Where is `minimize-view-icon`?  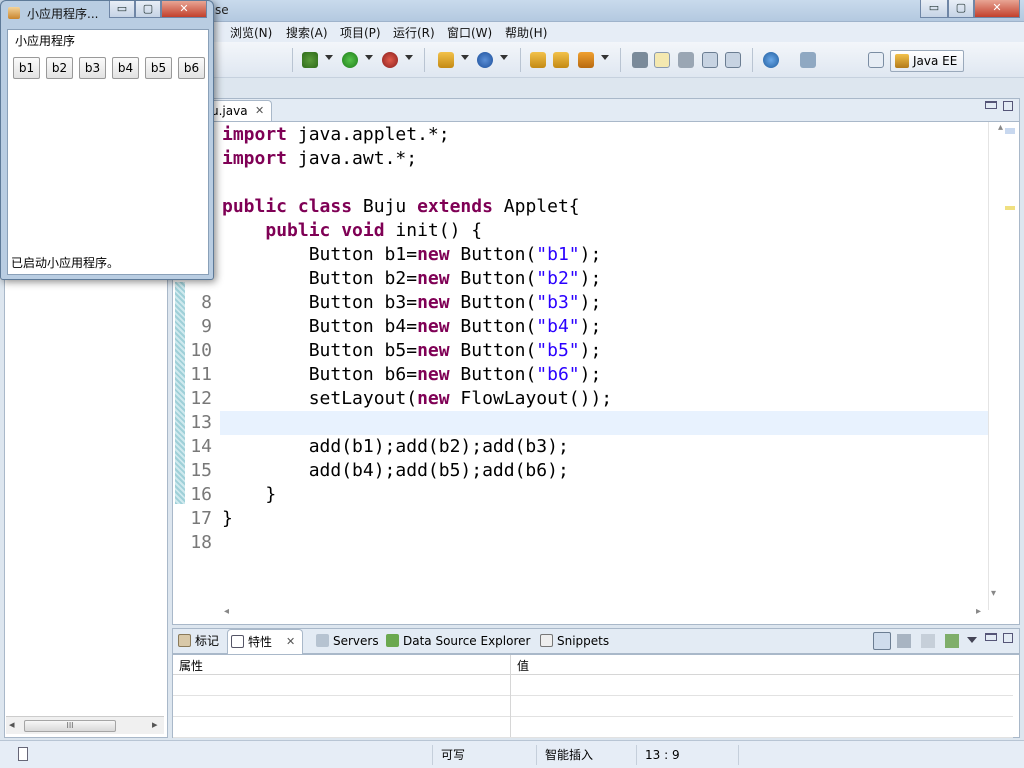 minimize-view-icon is located at coordinates (991, 105).